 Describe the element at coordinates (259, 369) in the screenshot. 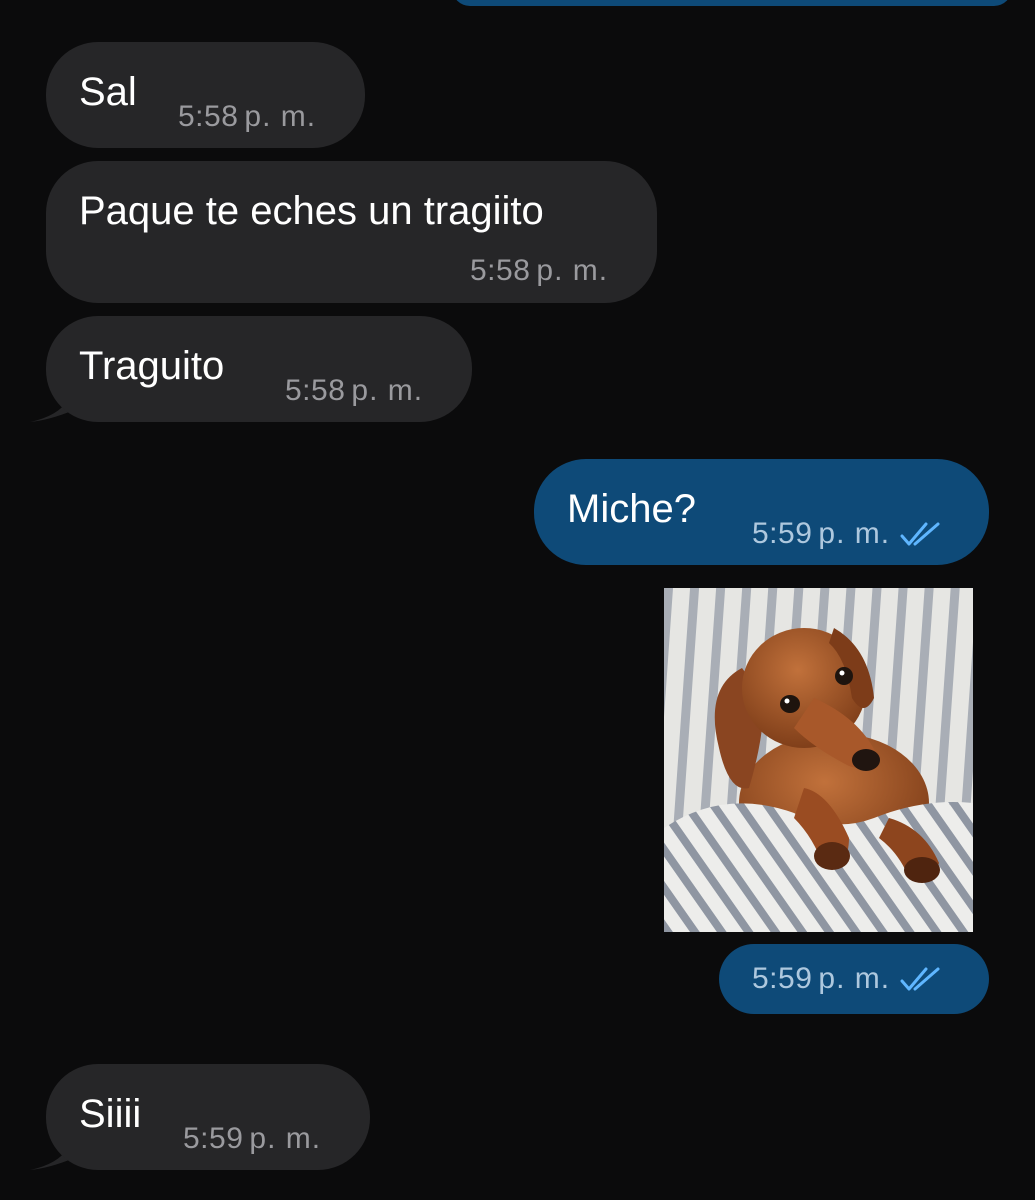

I see `message-bubble-incoming: Traguito 5:58 p. m.` at that location.